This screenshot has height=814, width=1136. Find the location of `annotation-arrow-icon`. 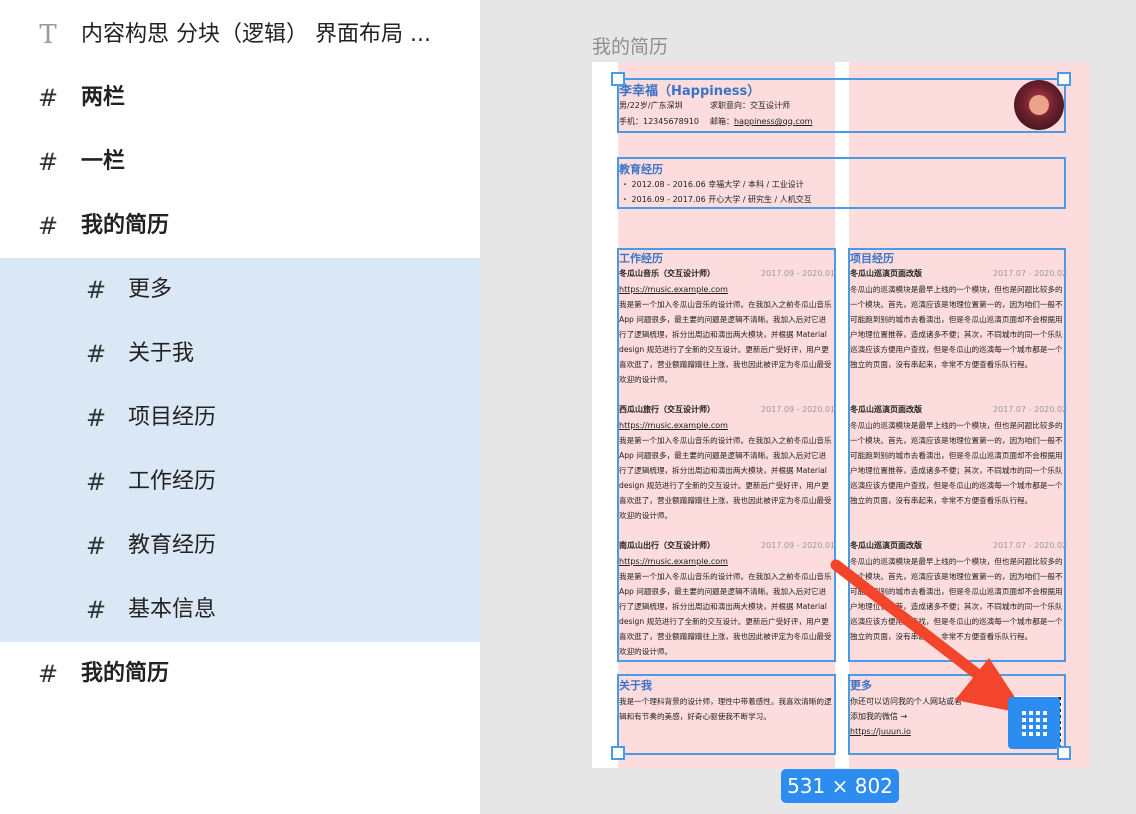

annotation-arrow-icon is located at coordinates (928, 636).